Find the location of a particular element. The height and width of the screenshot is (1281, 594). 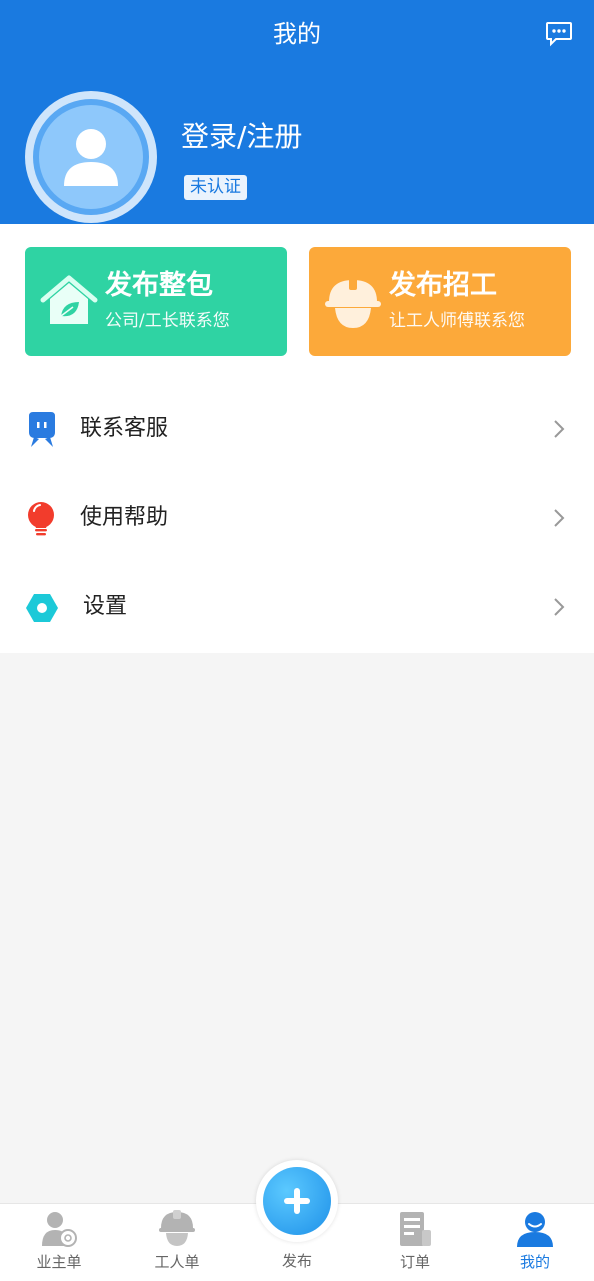

publish-label: 发布 is located at coordinates (296, 1261).